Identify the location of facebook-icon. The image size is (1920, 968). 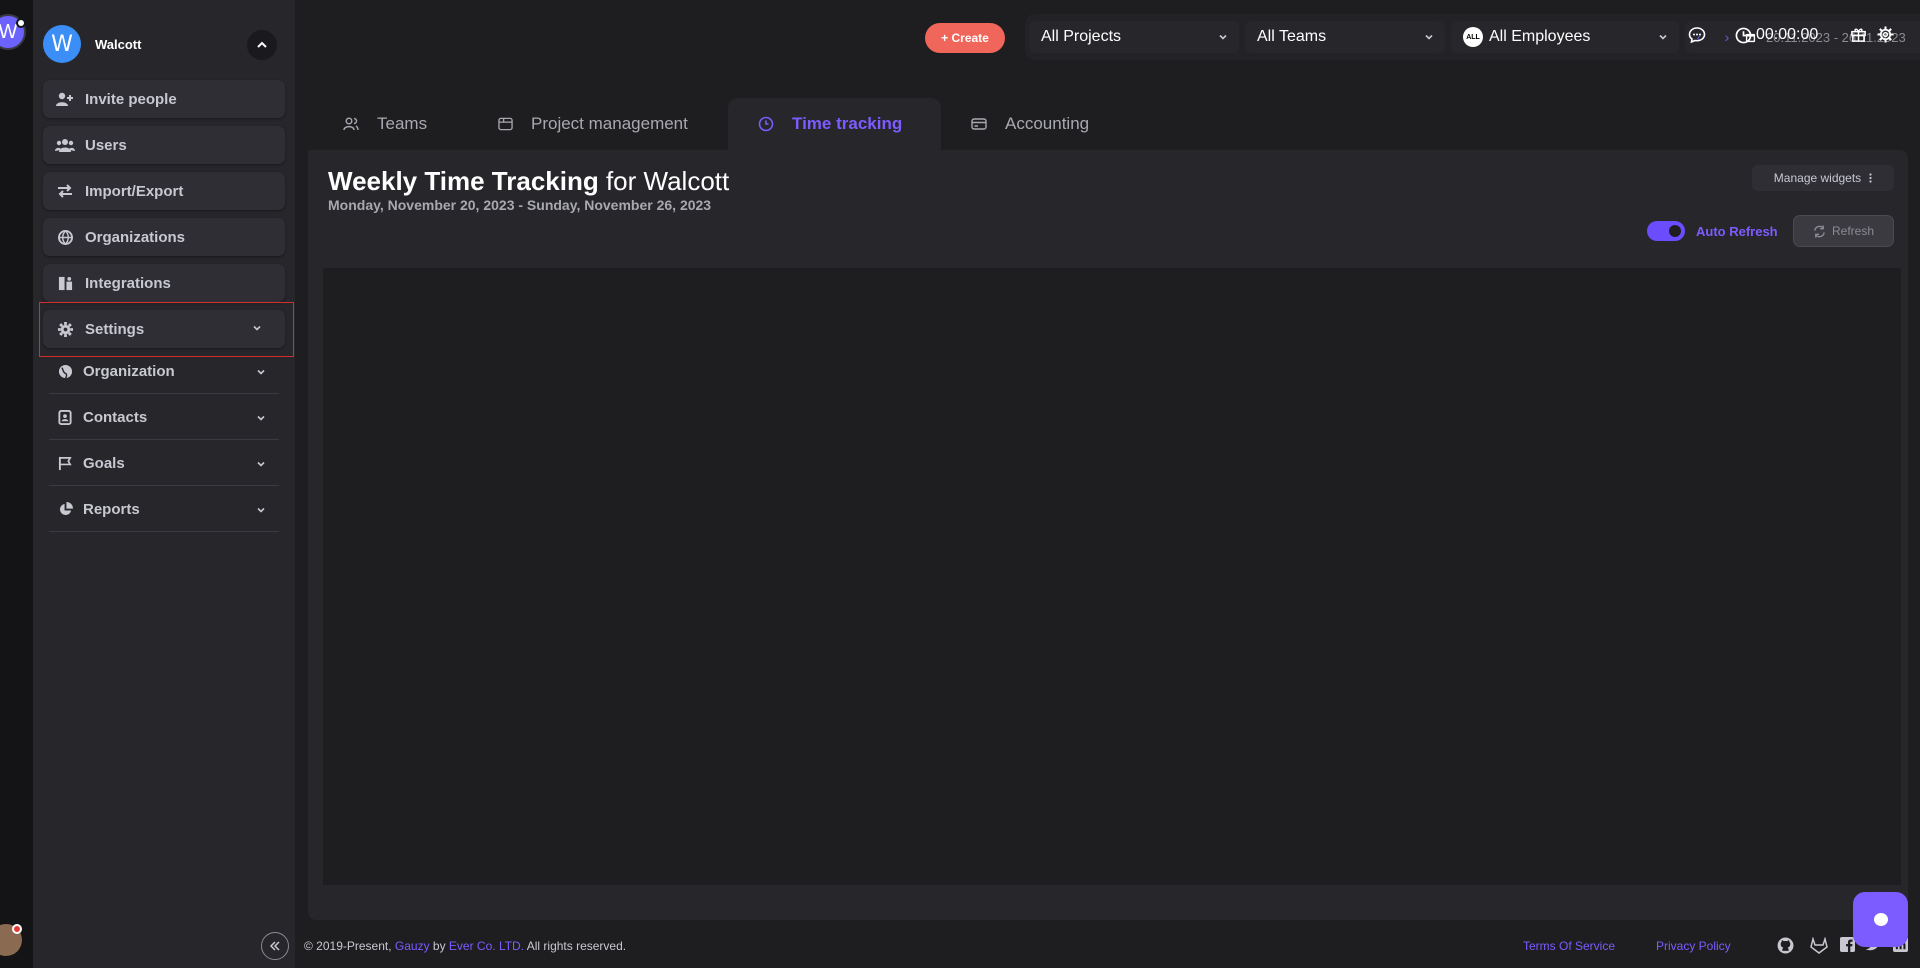
(1847, 946).